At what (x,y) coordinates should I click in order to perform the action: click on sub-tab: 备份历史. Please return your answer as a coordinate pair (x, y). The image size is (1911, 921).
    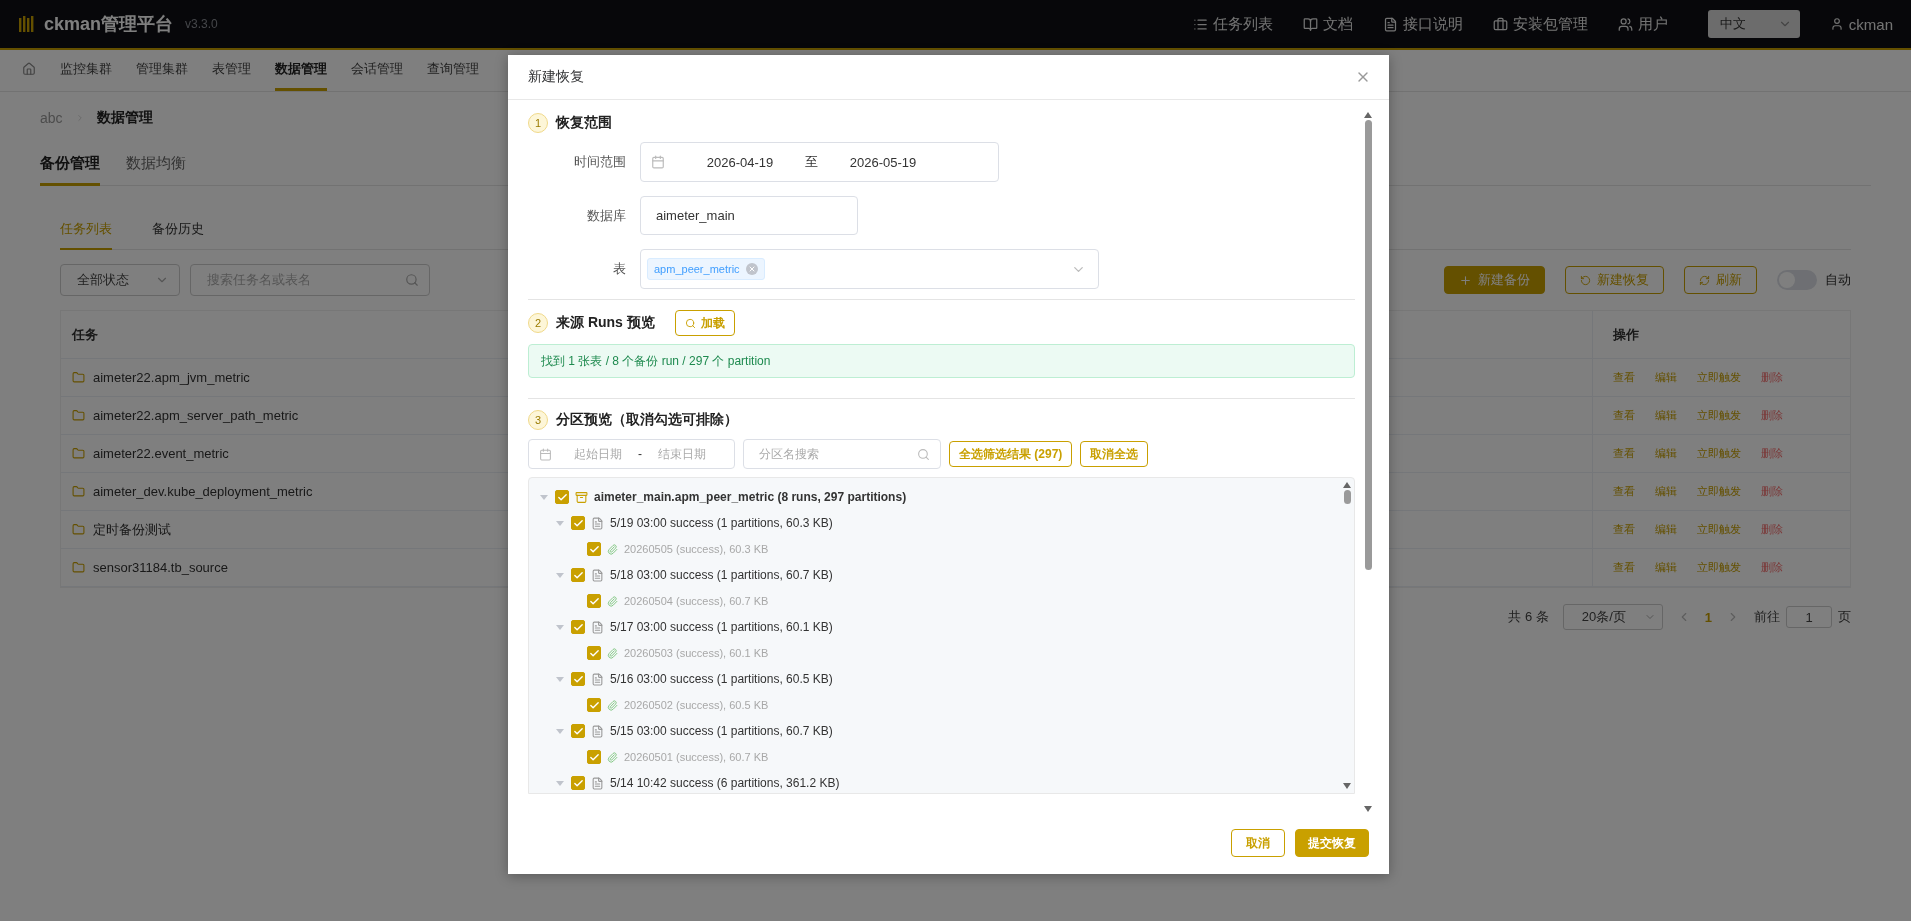
    Looking at the image, I should click on (178, 233).